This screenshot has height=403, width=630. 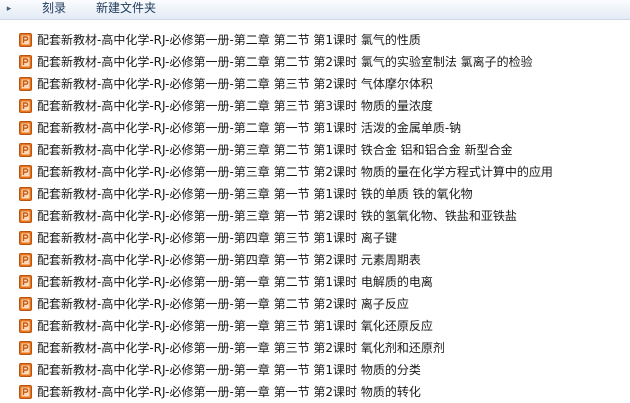 What do you see at coordinates (229, 40) in the screenshot?
I see `file-name: 配套新教材-高中化学-RJ-必修第一册-第二章 第二节 第1课时 氯气的性质` at bounding box center [229, 40].